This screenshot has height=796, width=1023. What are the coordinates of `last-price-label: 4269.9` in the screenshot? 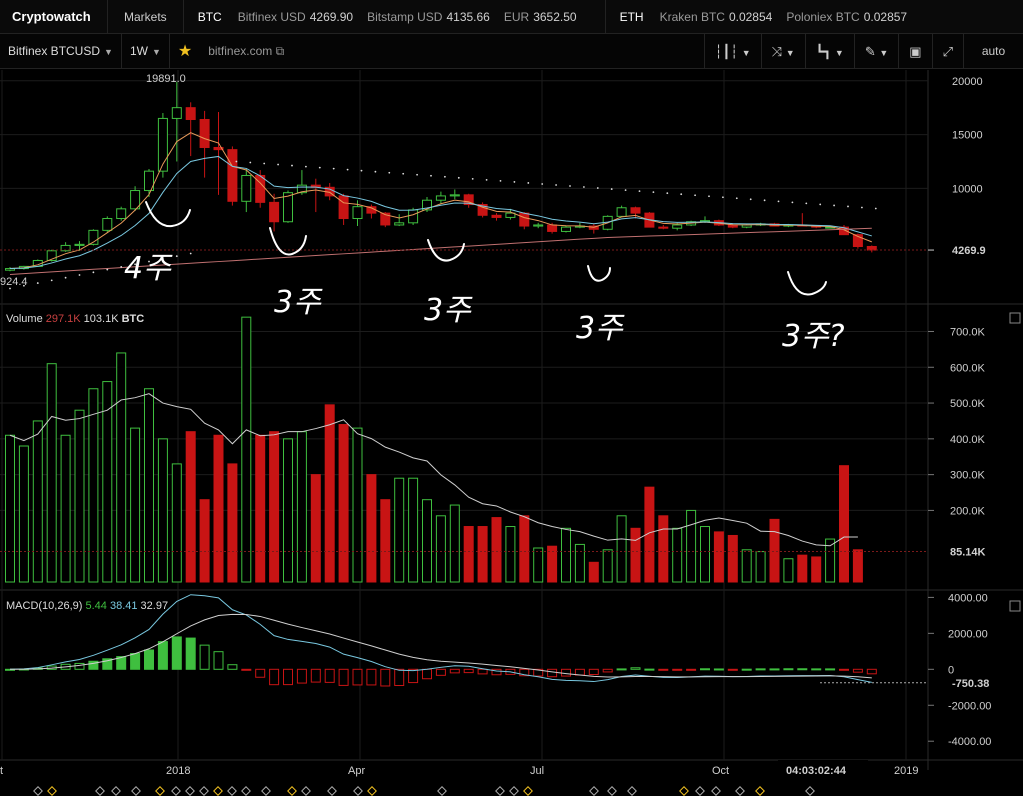 It's located at (969, 251).